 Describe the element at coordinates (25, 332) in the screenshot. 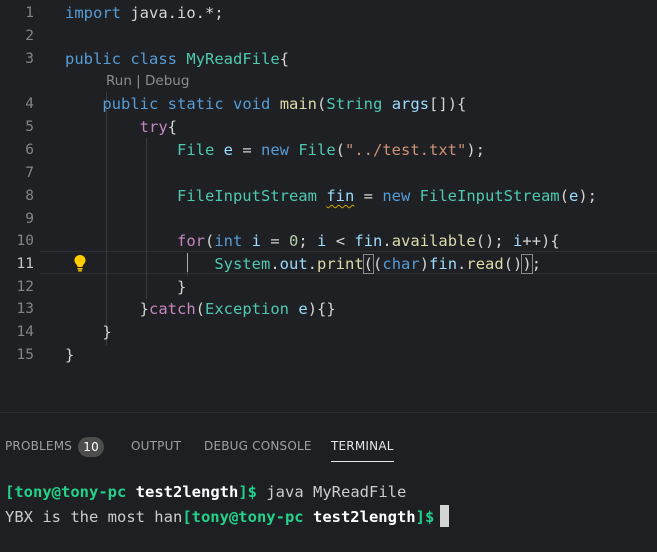

I see `line-number: 14` at that location.